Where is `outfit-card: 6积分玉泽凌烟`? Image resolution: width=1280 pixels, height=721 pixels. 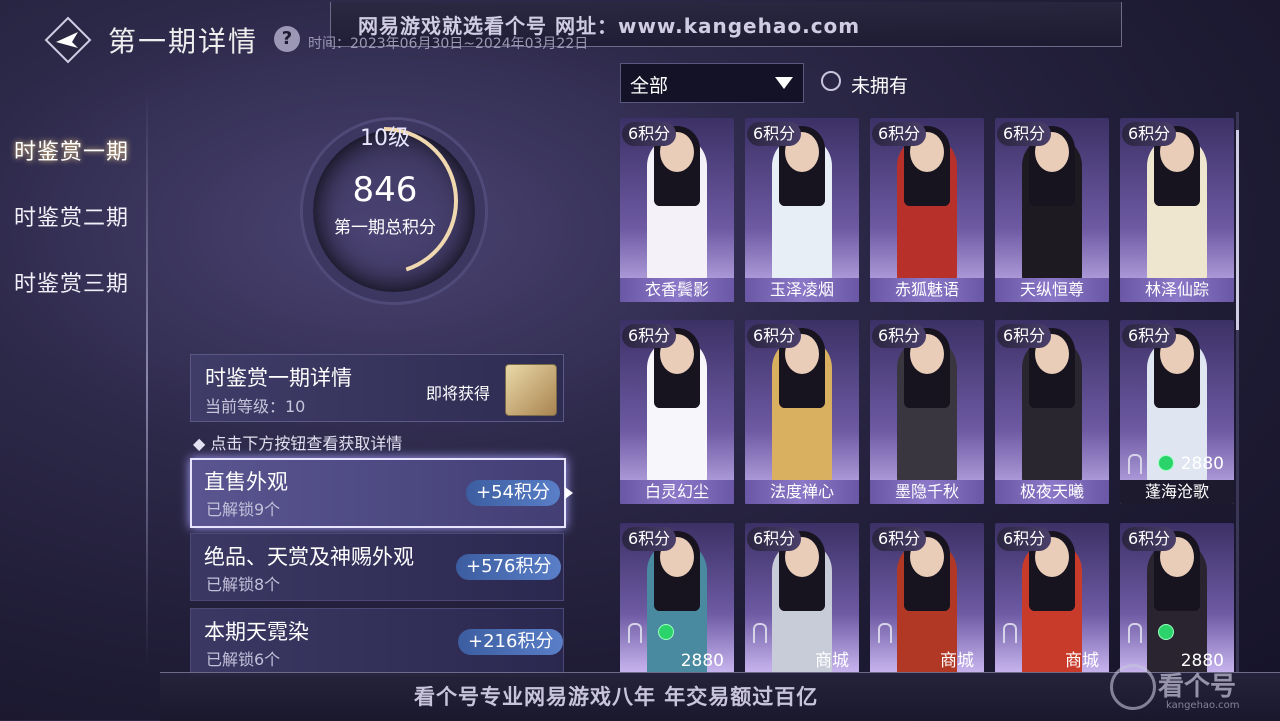
outfit-card: 6积分玉泽凌烟 is located at coordinates (802, 210).